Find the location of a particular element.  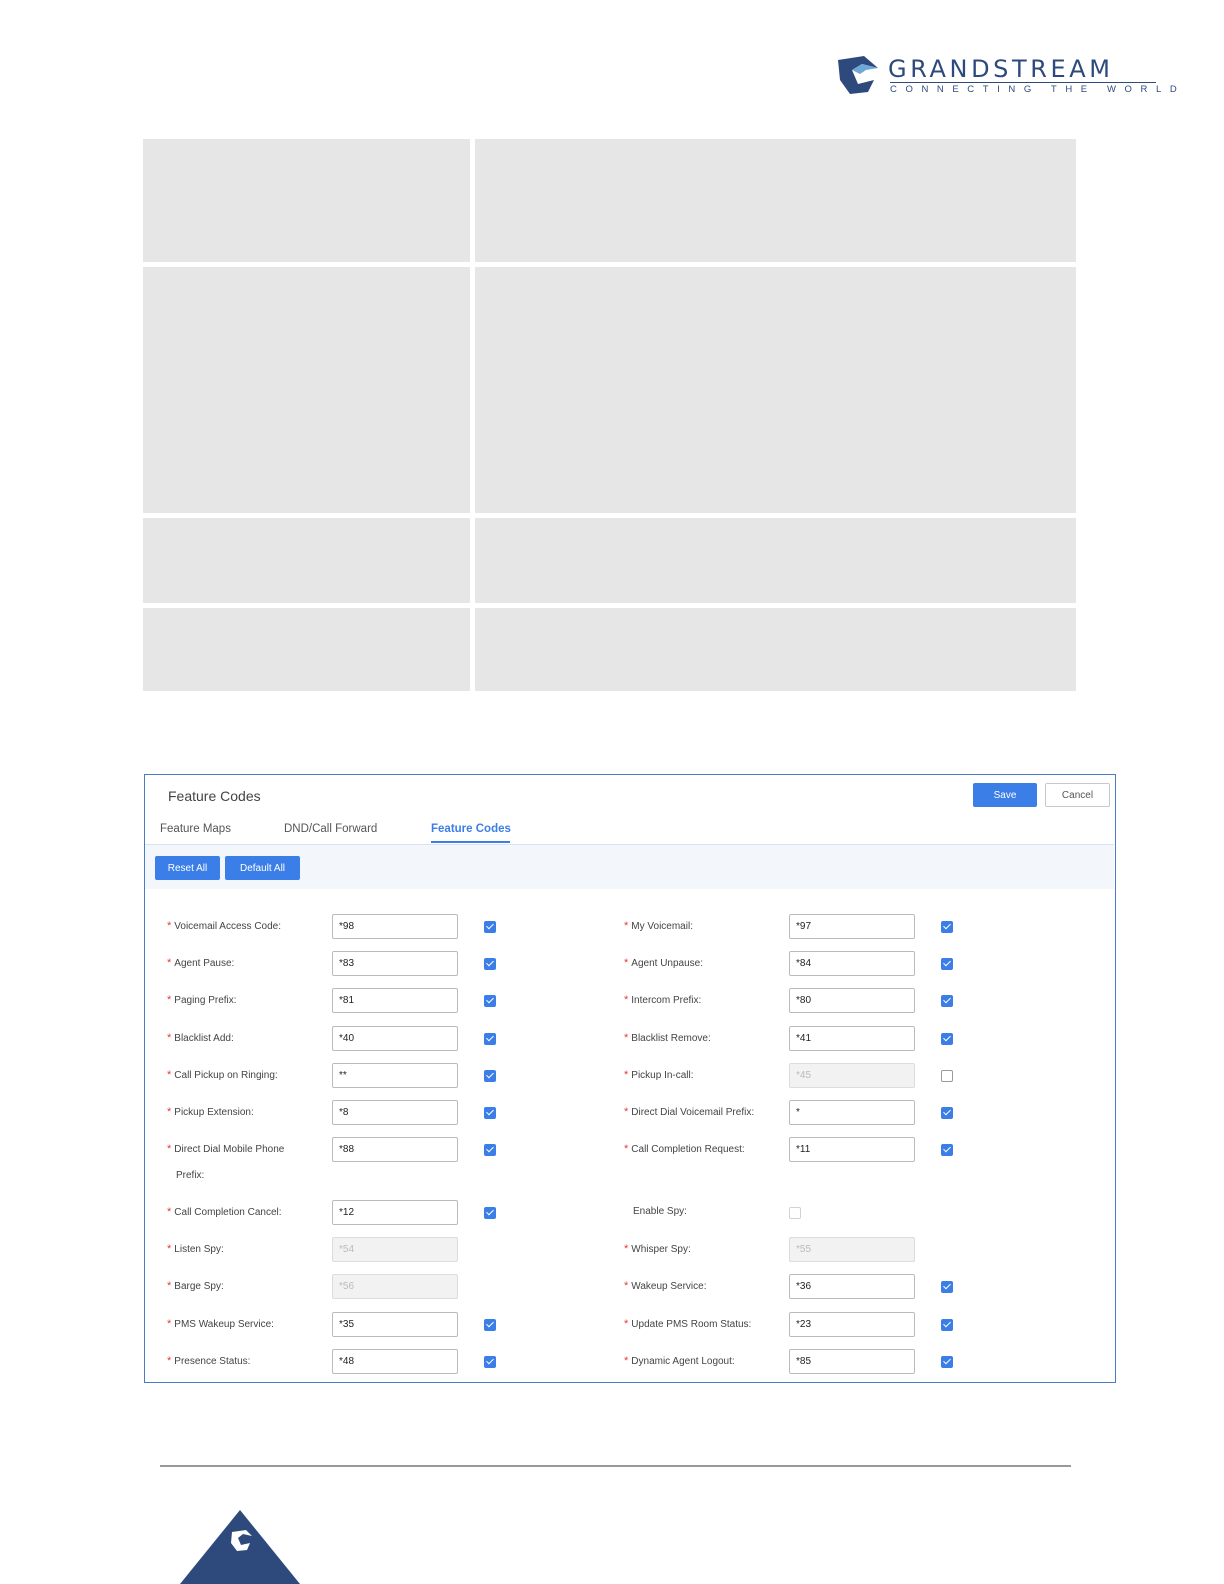

field-label: * Paging Prefix: is located at coordinates (202, 1000).